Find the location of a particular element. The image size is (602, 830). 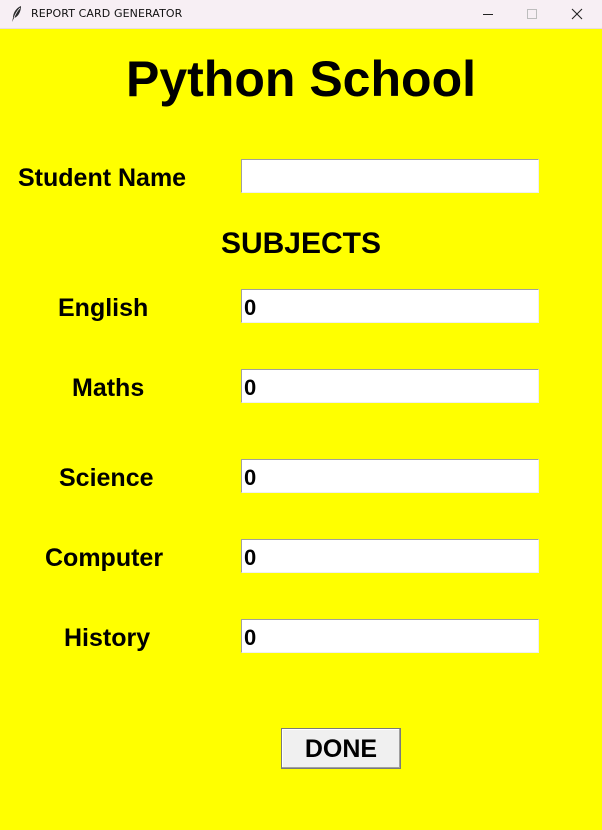

maths-label: Maths is located at coordinates (108, 388).